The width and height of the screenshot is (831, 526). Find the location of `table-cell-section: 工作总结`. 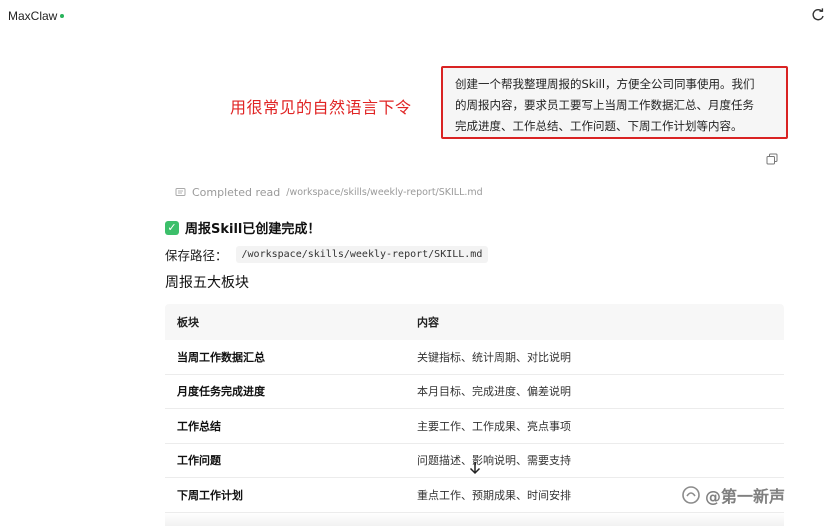

table-cell-section: 工作总结 is located at coordinates (199, 426).